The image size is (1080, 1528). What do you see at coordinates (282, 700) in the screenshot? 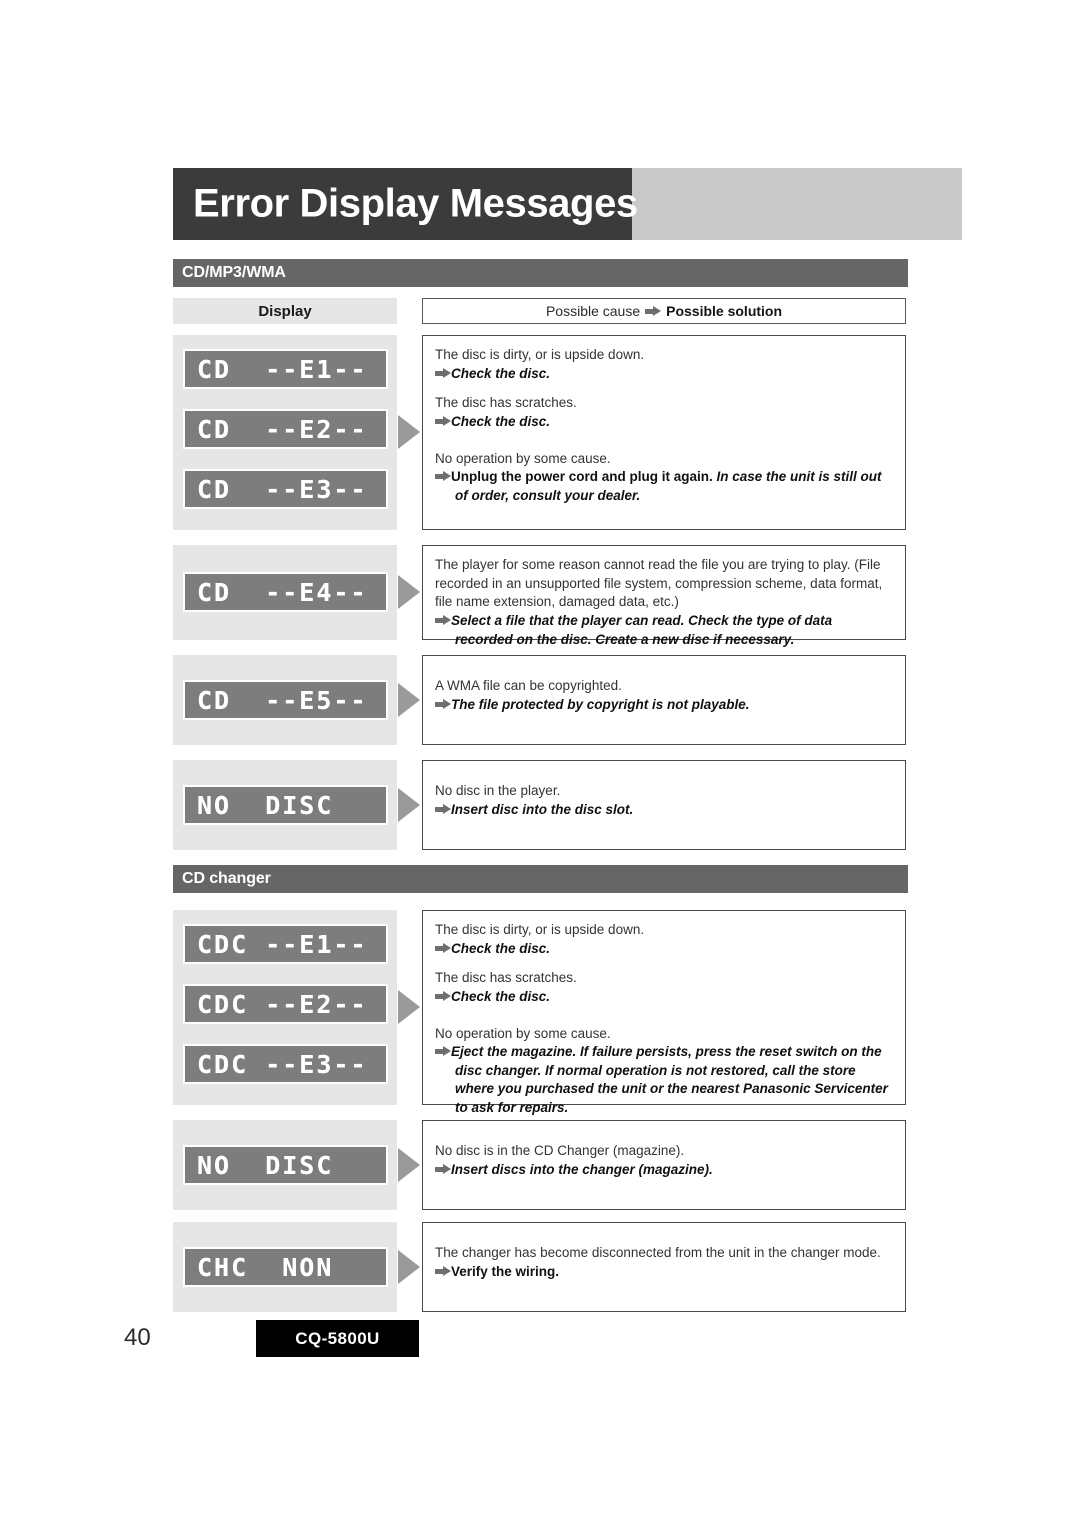
I see `lcd-text: CD --E5--` at bounding box center [282, 700].